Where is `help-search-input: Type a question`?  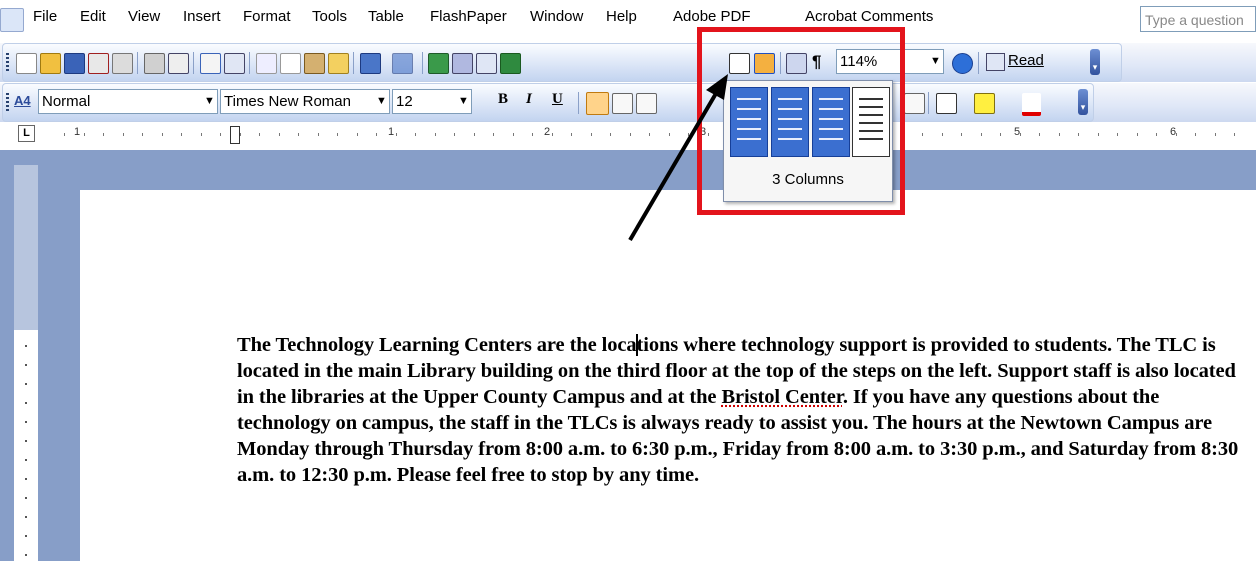 help-search-input: Type a question is located at coordinates (1198, 19).